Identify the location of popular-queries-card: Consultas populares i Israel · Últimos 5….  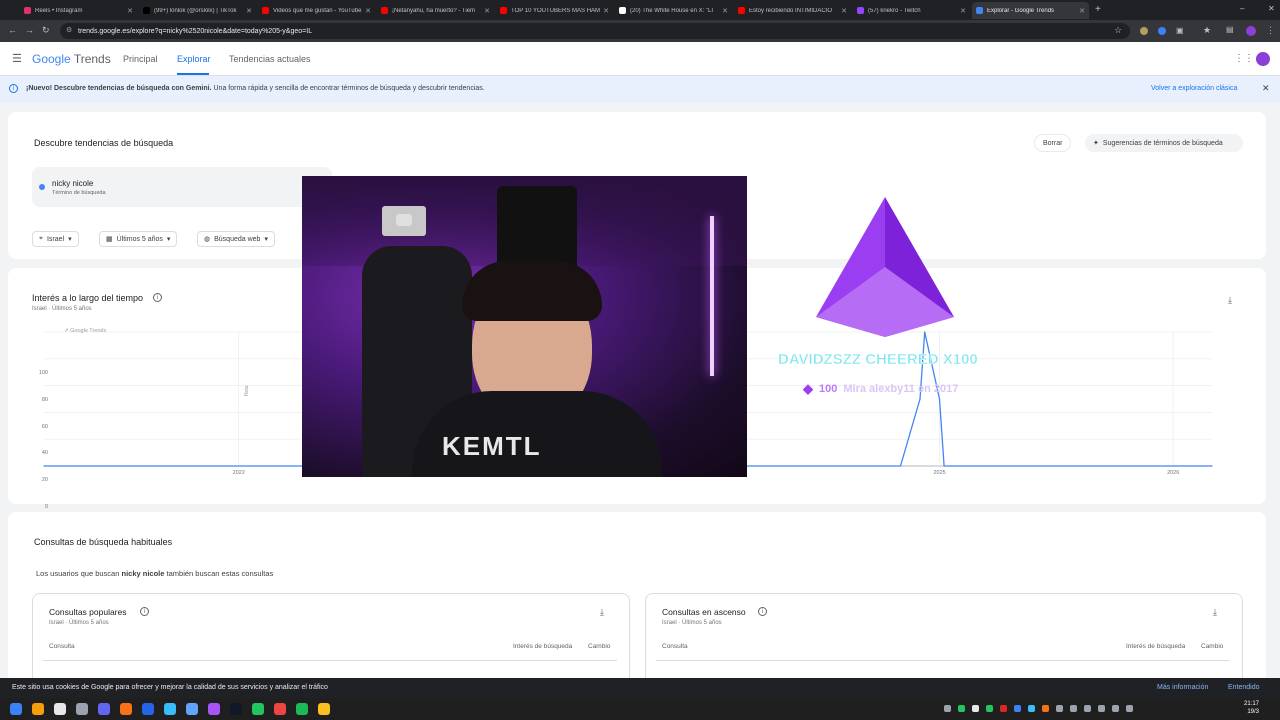
(331, 635).